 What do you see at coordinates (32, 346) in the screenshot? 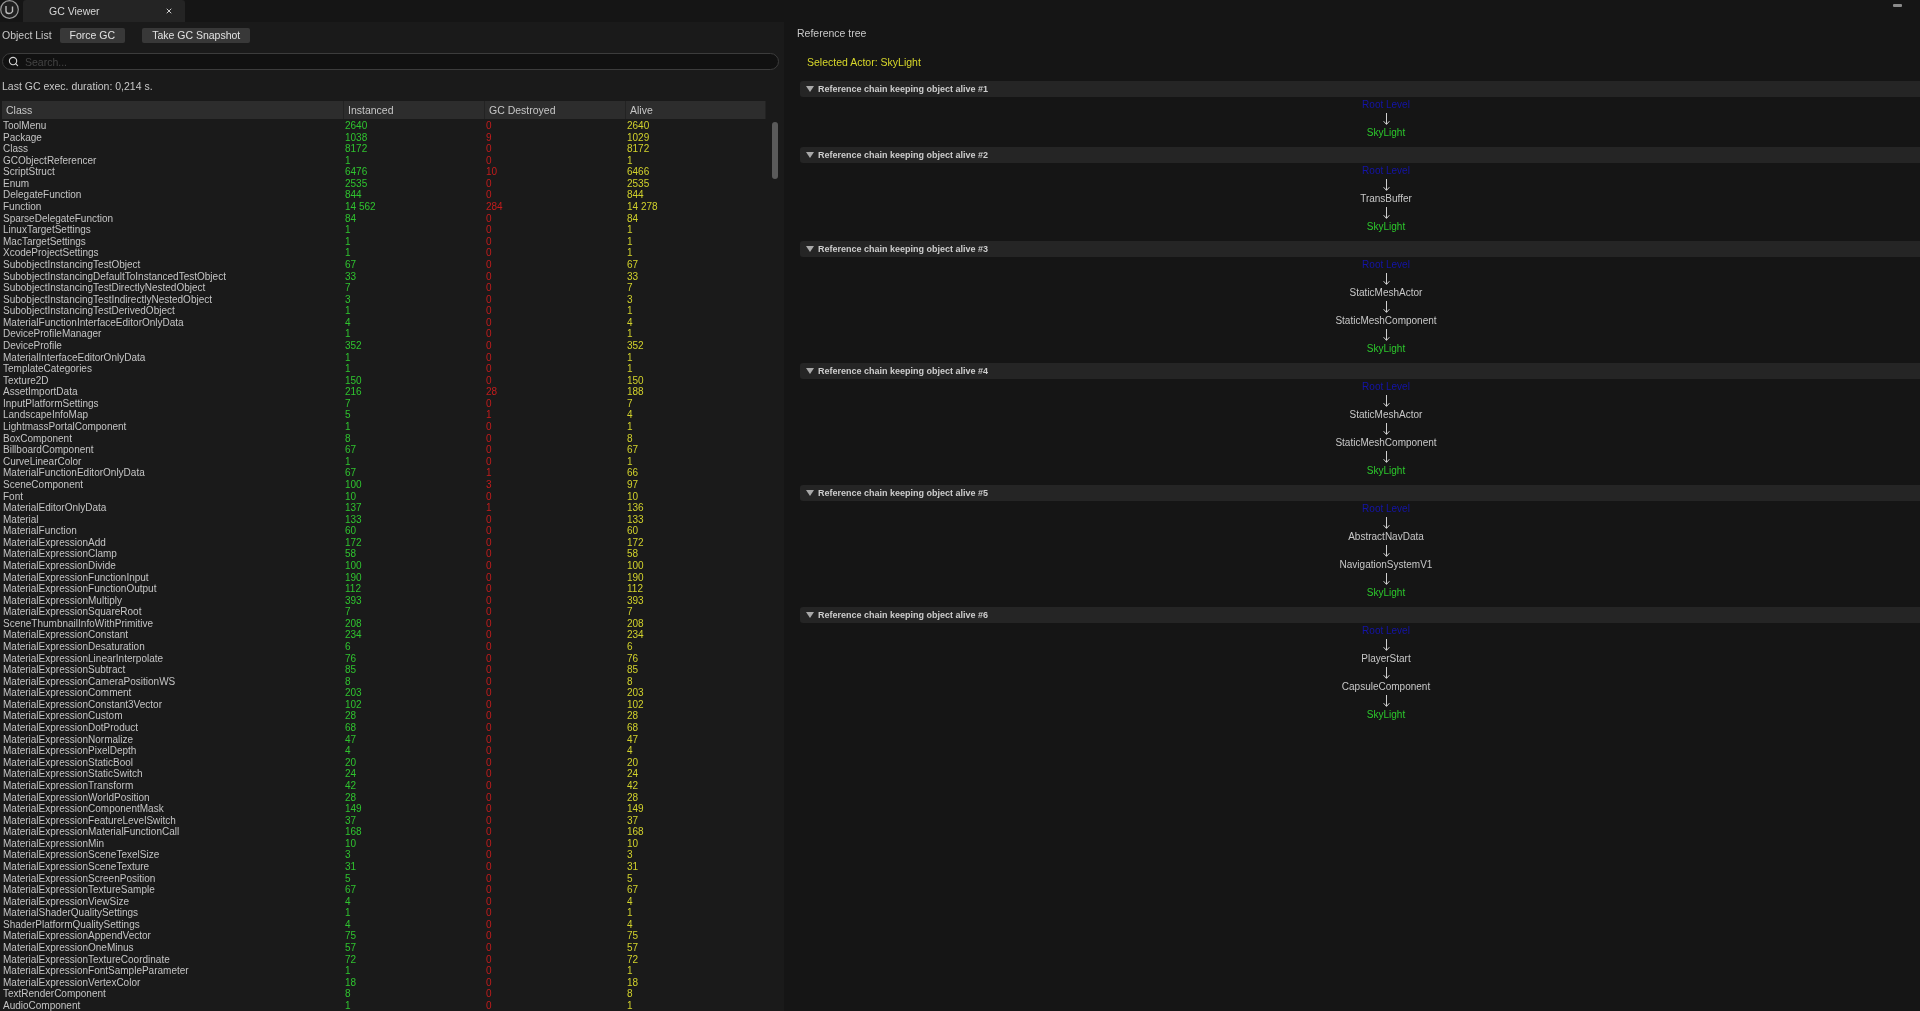
I see `table-cell-text: DeviceProfile` at bounding box center [32, 346].